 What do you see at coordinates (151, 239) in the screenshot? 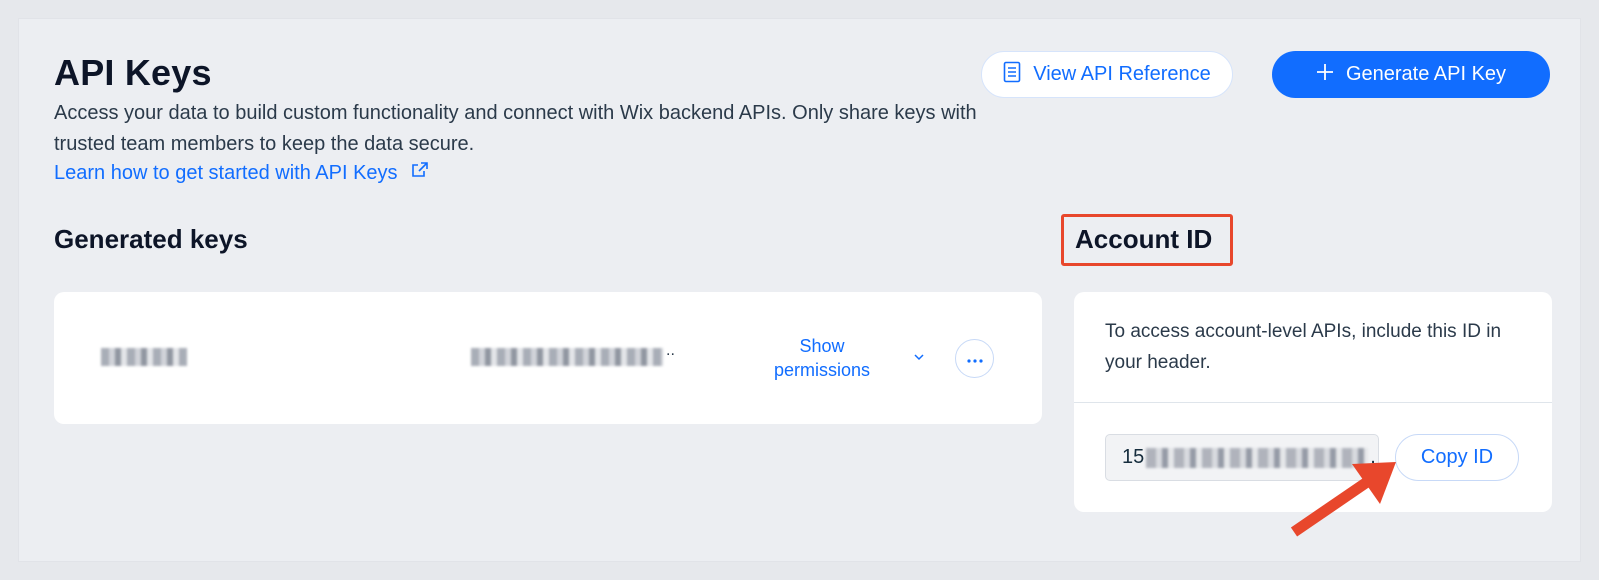
I see `generated-keys-title: Generated keys` at bounding box center [151, 239].